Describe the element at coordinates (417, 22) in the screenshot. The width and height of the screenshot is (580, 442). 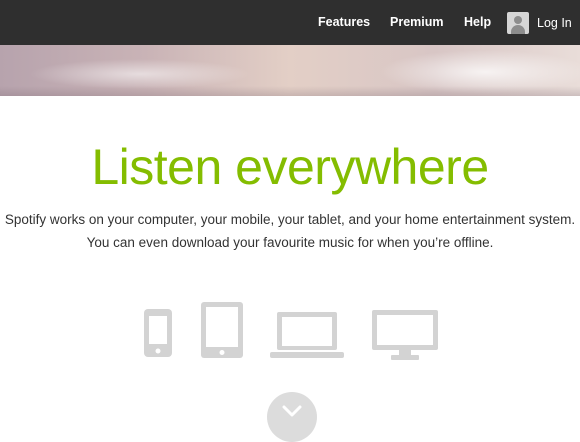
I see `nav-premium-link: Premium` at that location.